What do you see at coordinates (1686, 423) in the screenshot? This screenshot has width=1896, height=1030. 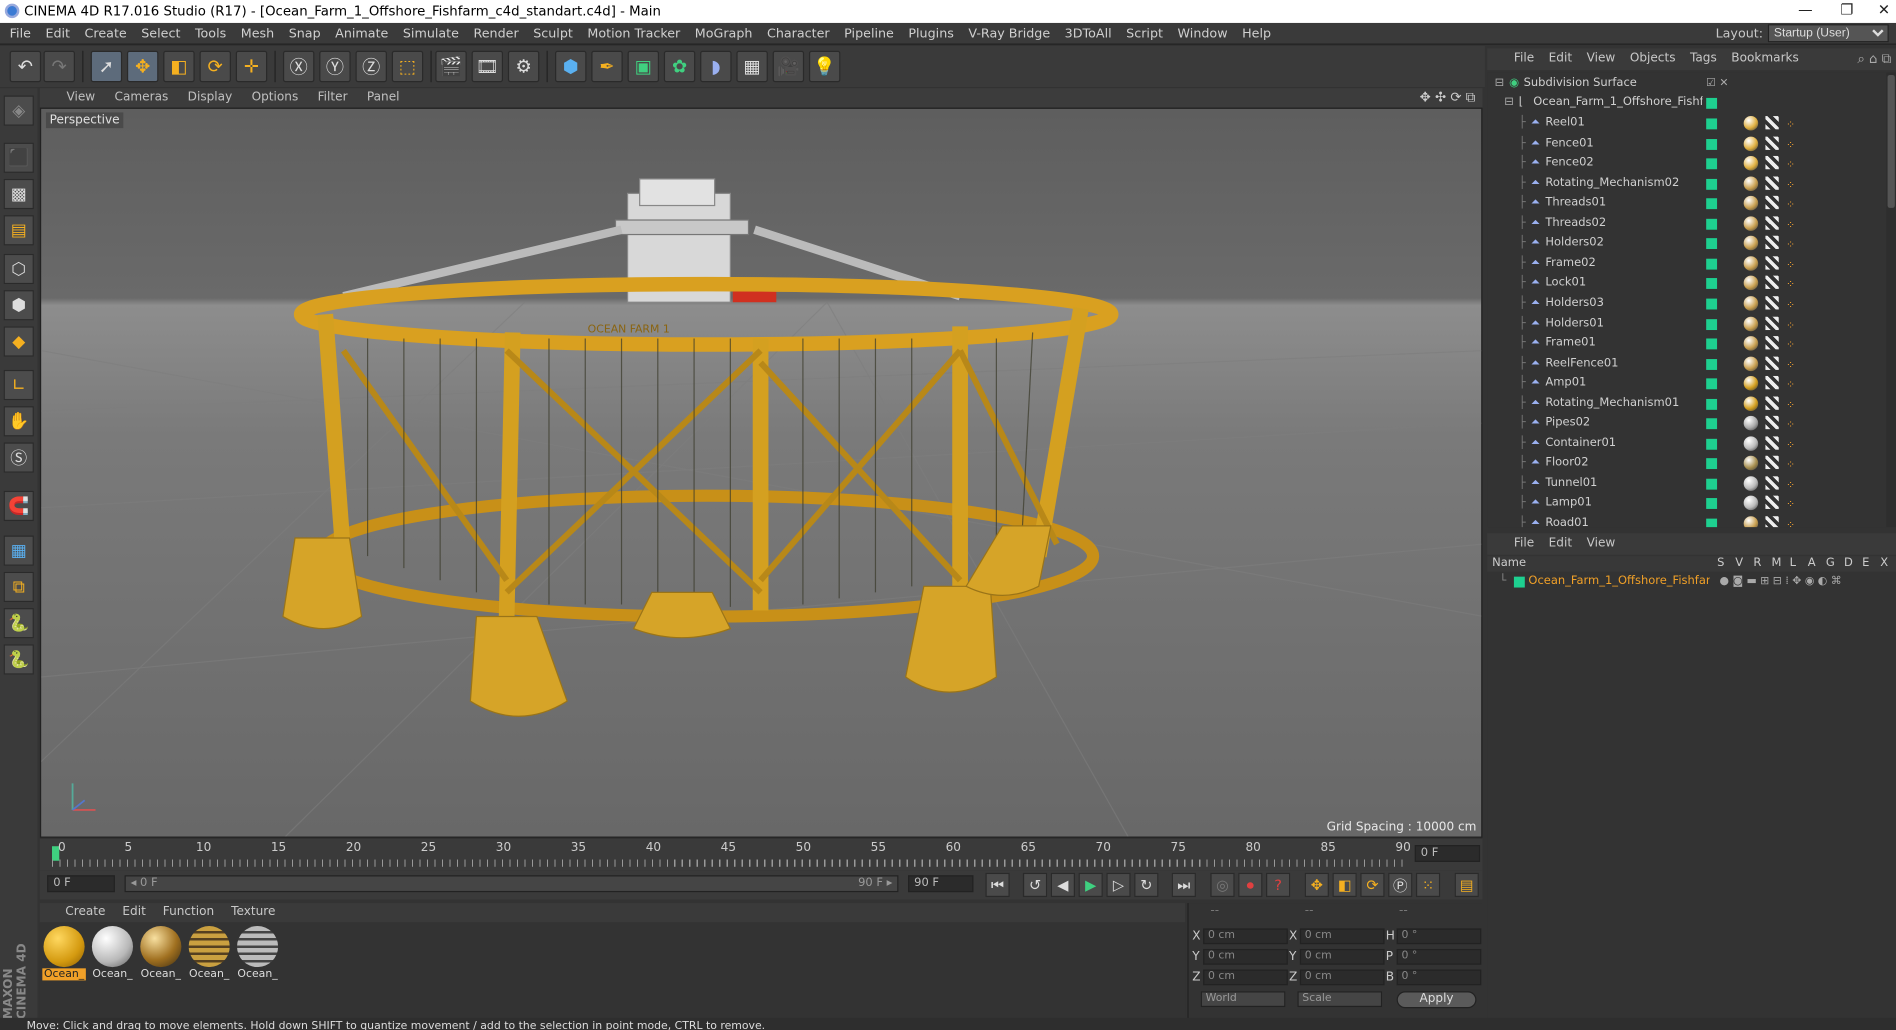 I see `object-row: ├ ⏶ Pipes02 ⁘` at bounding box center [1686, 423].